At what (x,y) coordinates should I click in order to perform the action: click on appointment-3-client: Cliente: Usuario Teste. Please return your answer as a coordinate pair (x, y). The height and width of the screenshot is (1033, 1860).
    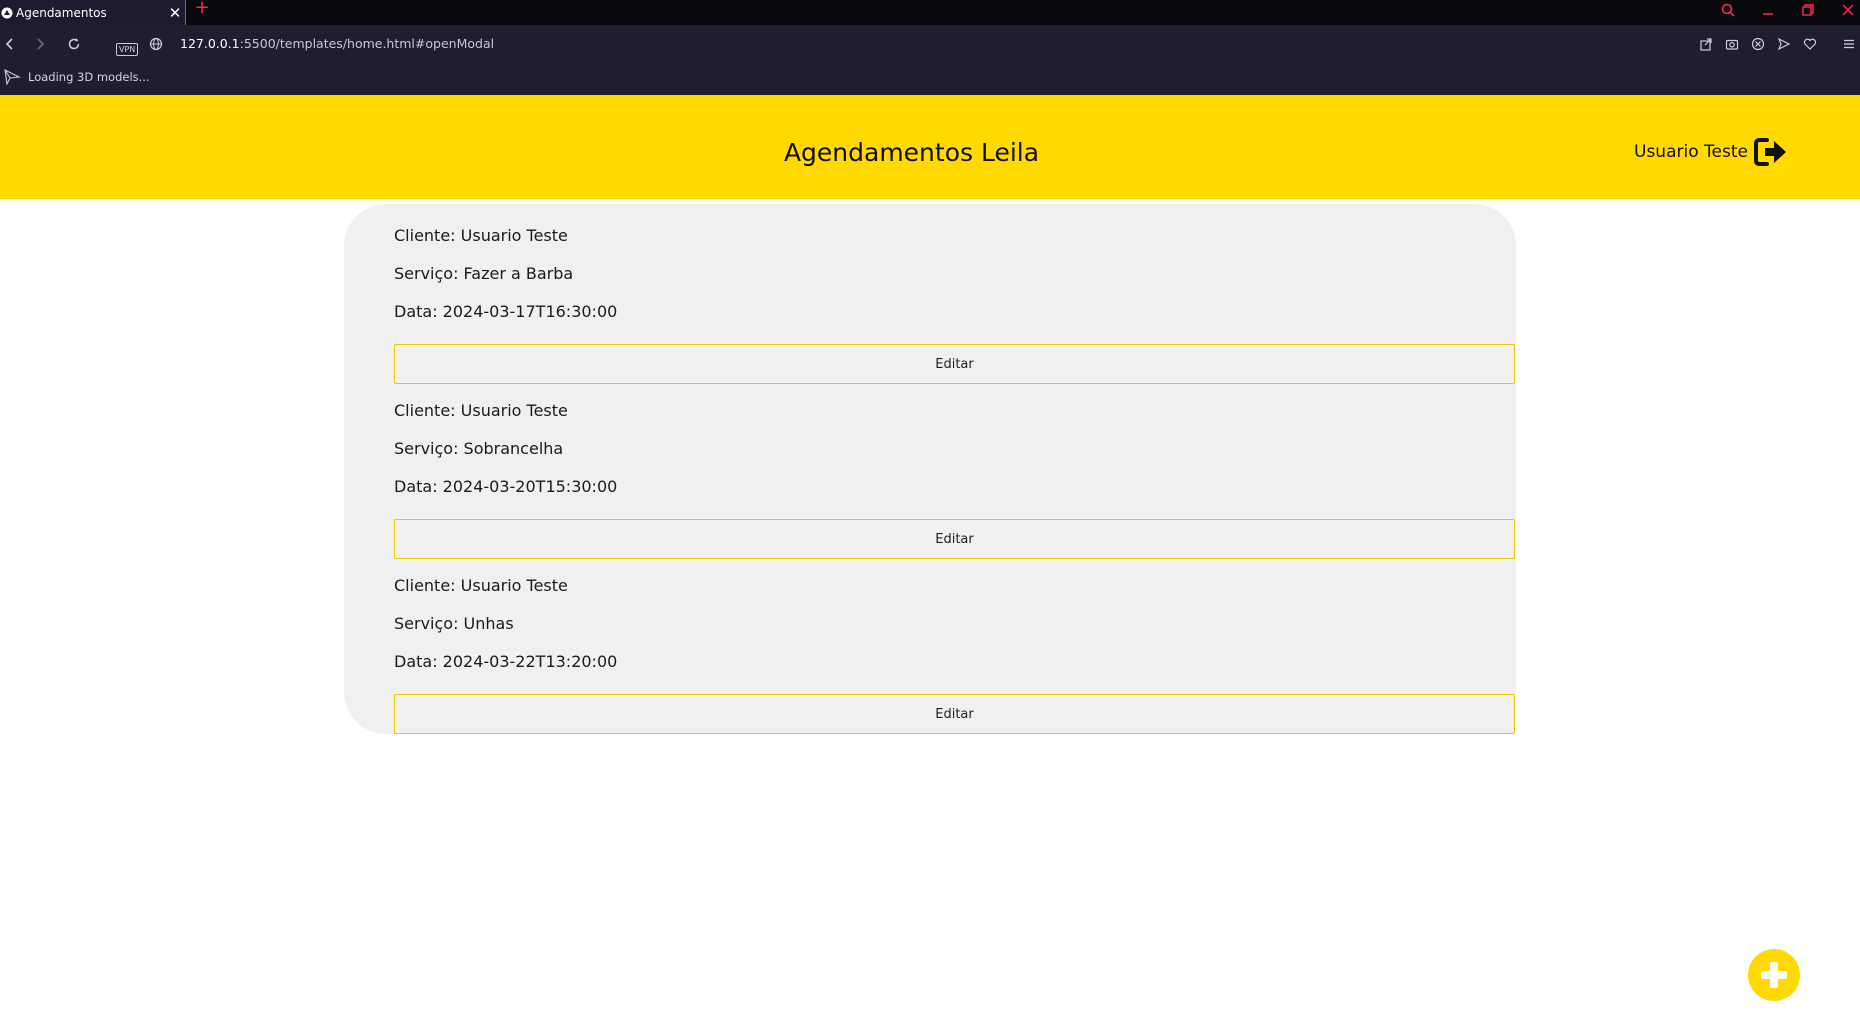
    Looking at the image, I should click on (481, 585).